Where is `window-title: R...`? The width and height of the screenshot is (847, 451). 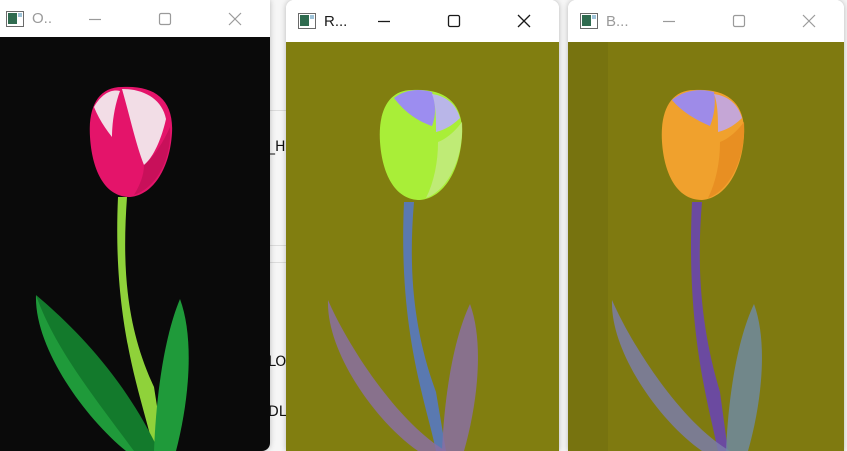
window-title: R... is located at coordinates (336, 21).